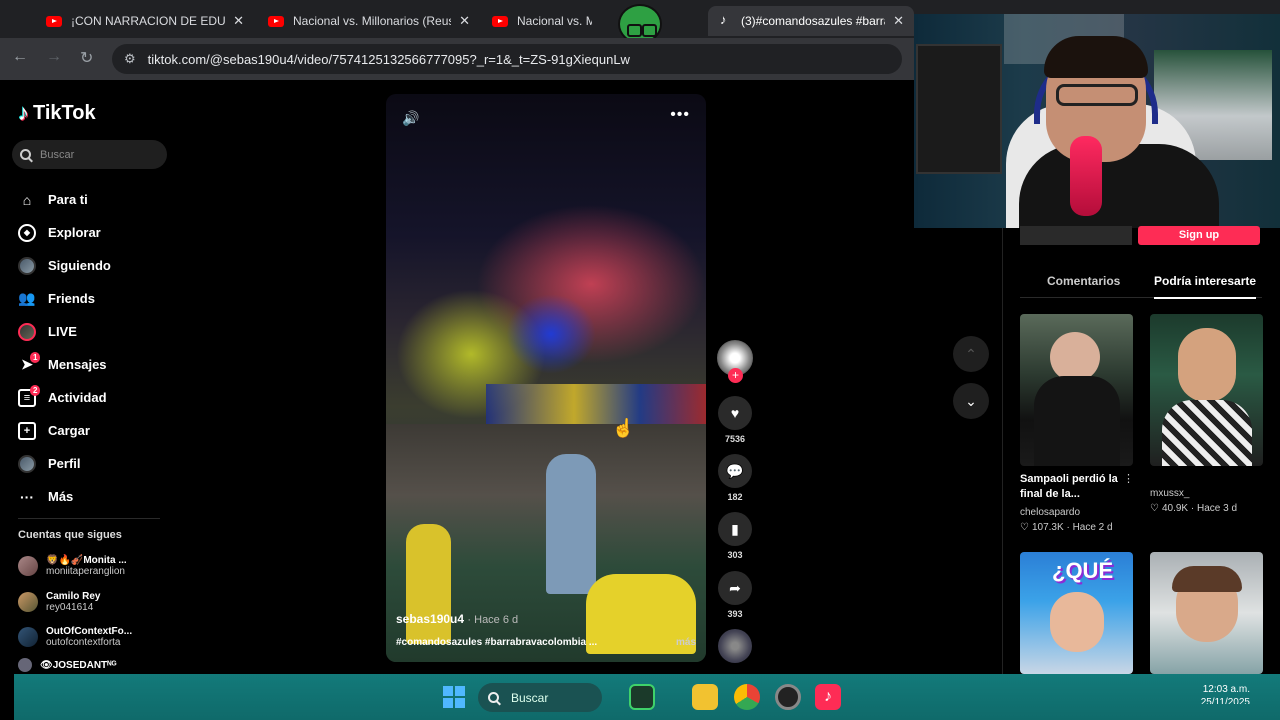 The height and width of the screenshot is (720, 1280). I want to click on live-icon, so click(27, 331).